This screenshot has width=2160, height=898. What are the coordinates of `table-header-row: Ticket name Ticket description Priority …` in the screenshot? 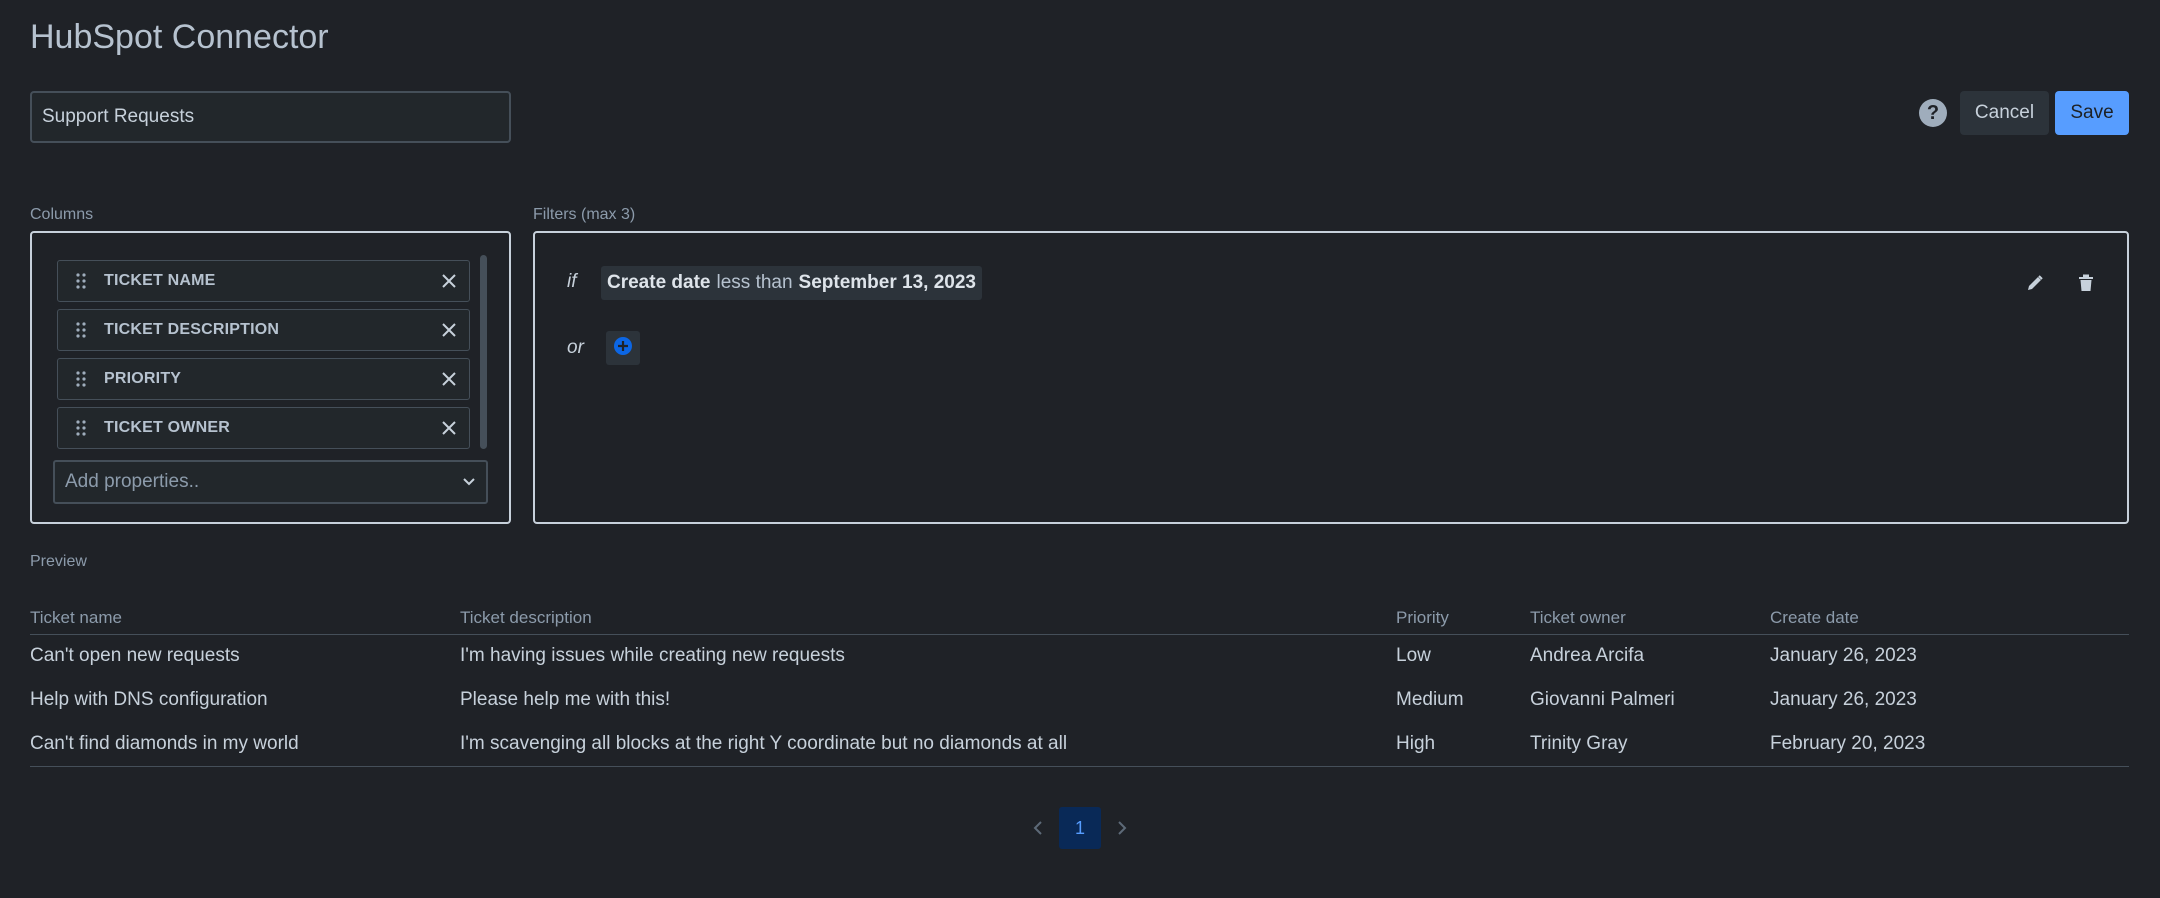 It's located at (1079, 618).